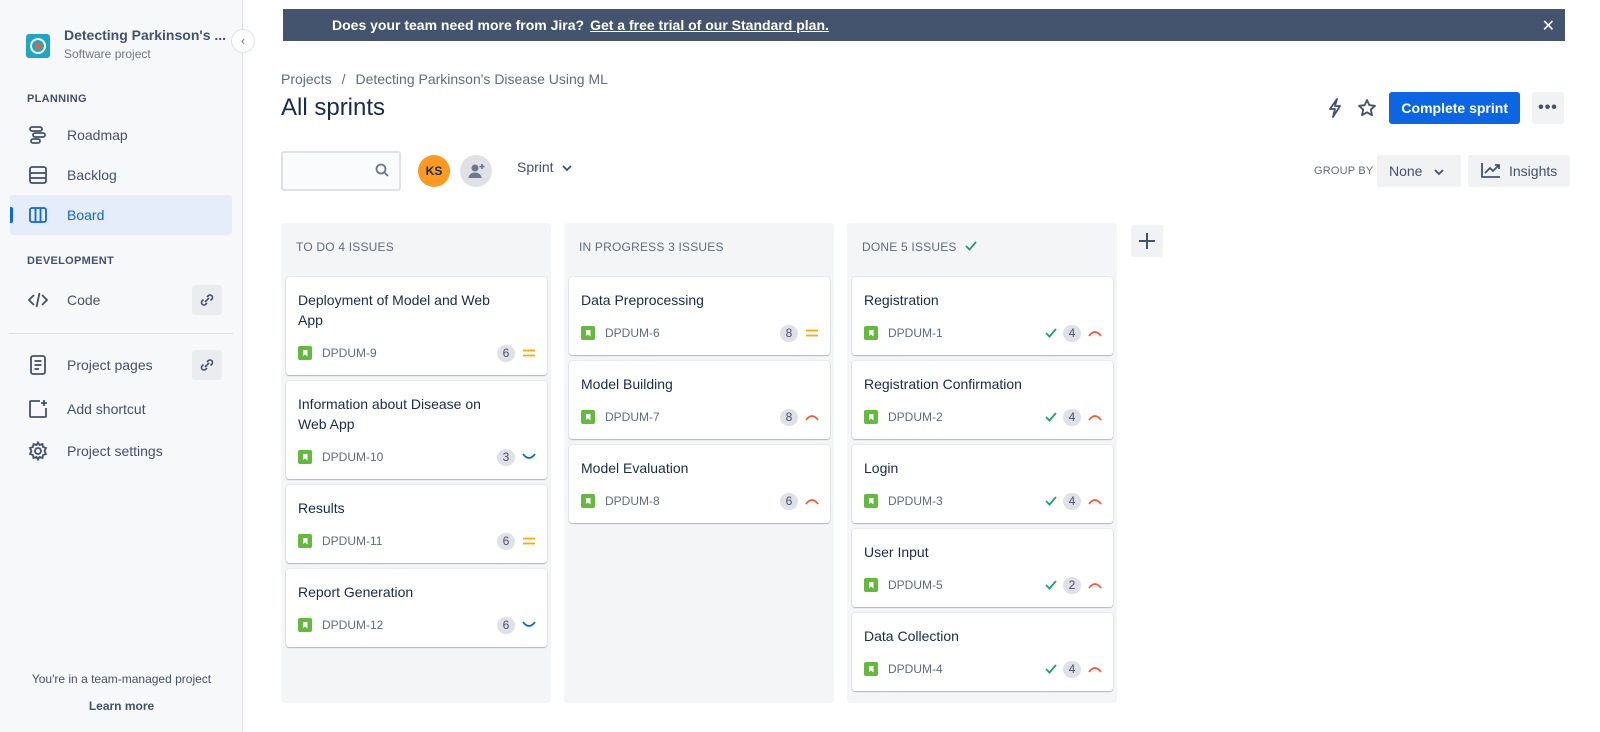 The height and width of the screenshot is (732, 1600). What do you see at coordinates (1335, 108) in the screenshot?
I see `automation-button` at bounding box center [1335, 108].